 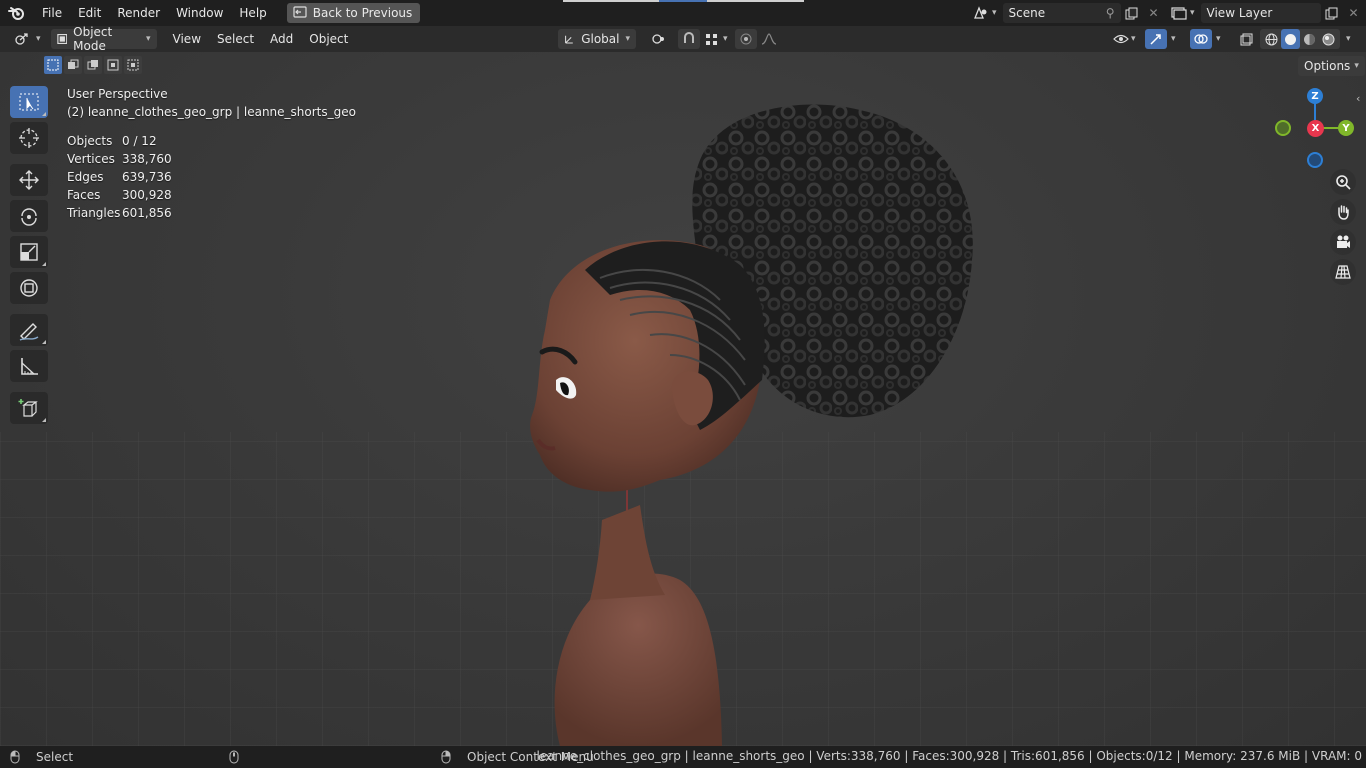 What do you see at coordinates (53, 65) in the screenshot?
I see `select-new-icon` at bounding box center [53, 65].